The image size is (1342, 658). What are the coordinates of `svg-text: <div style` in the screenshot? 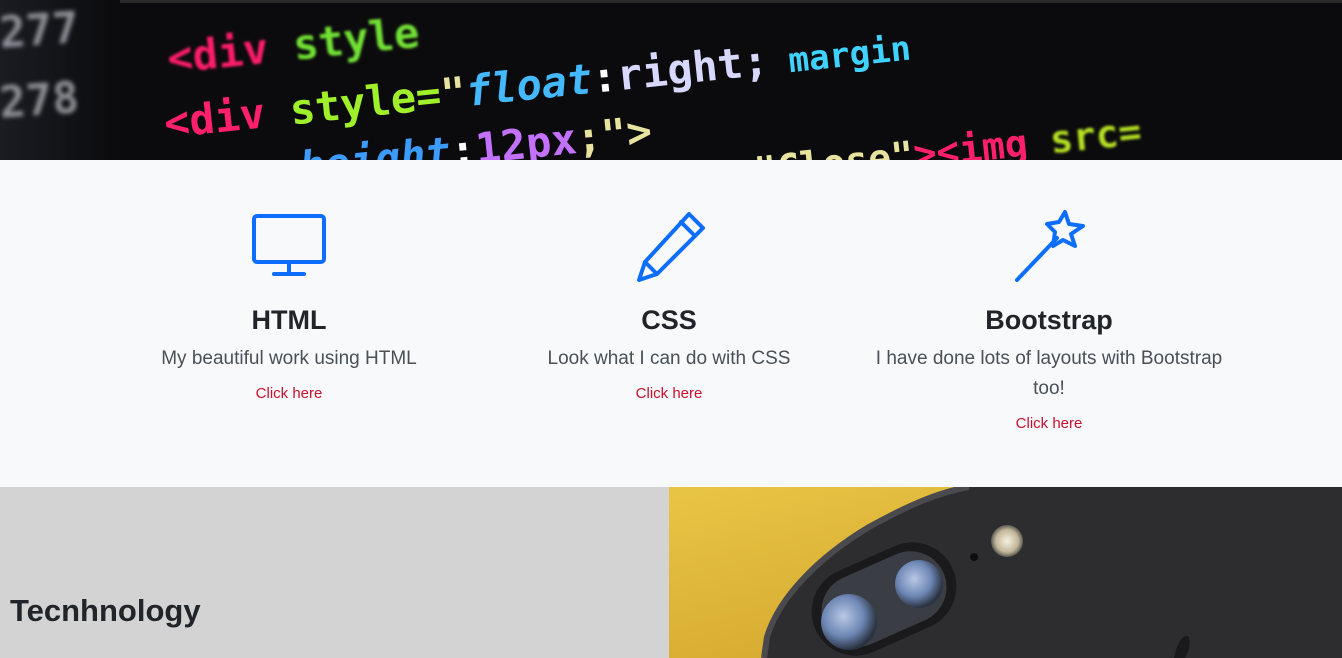 It's located at (293, 45).